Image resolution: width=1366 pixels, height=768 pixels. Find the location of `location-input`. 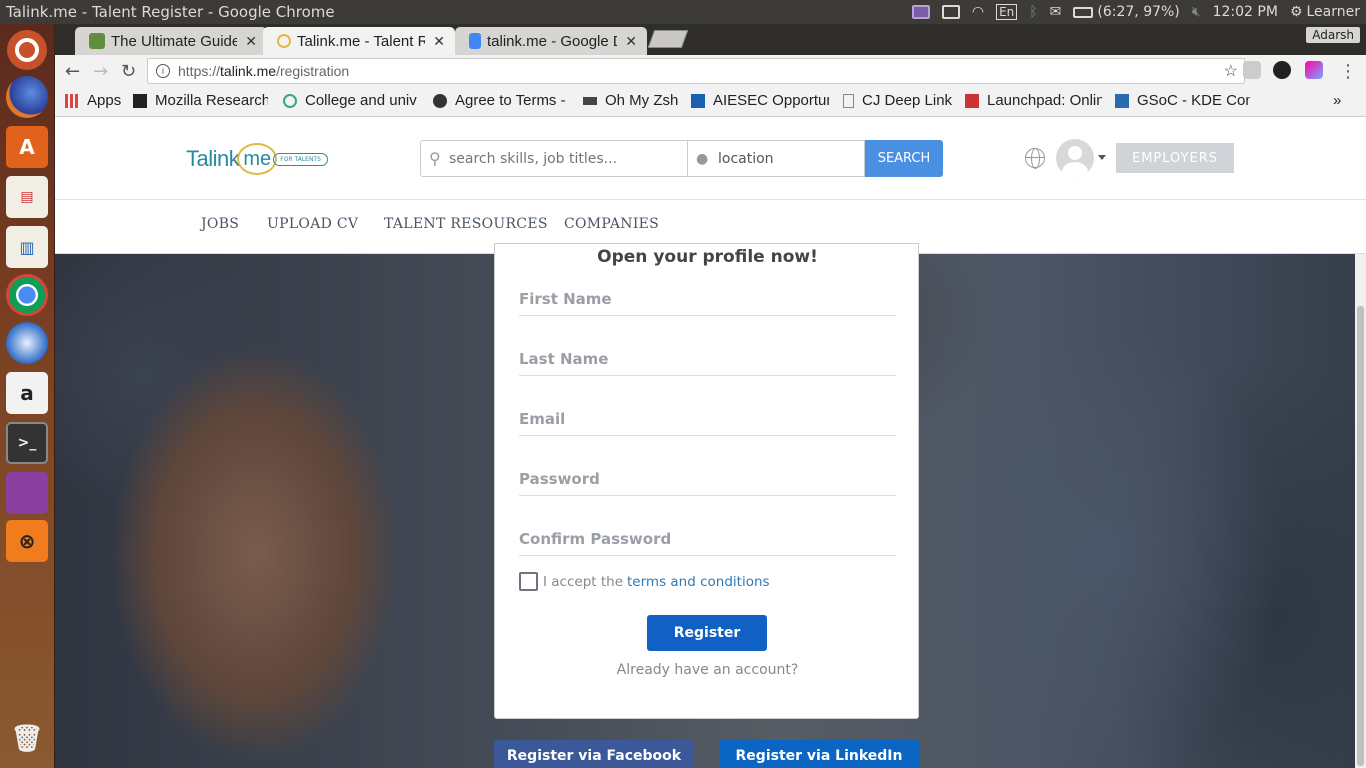

location-input is located at coordinates (788, 158).